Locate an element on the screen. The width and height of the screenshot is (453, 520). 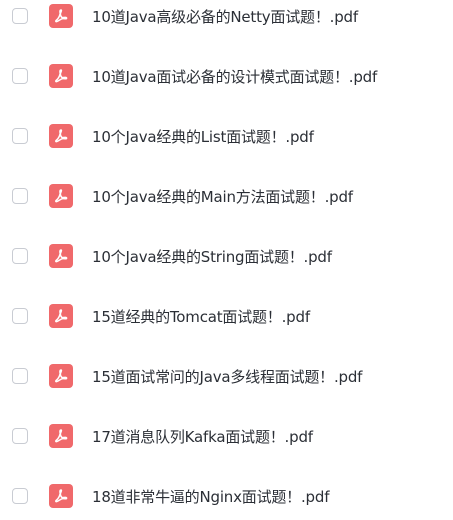
file-row: 18道非常牛逼的Nginx面试题！.pdf is located at coordinates (226, 496).